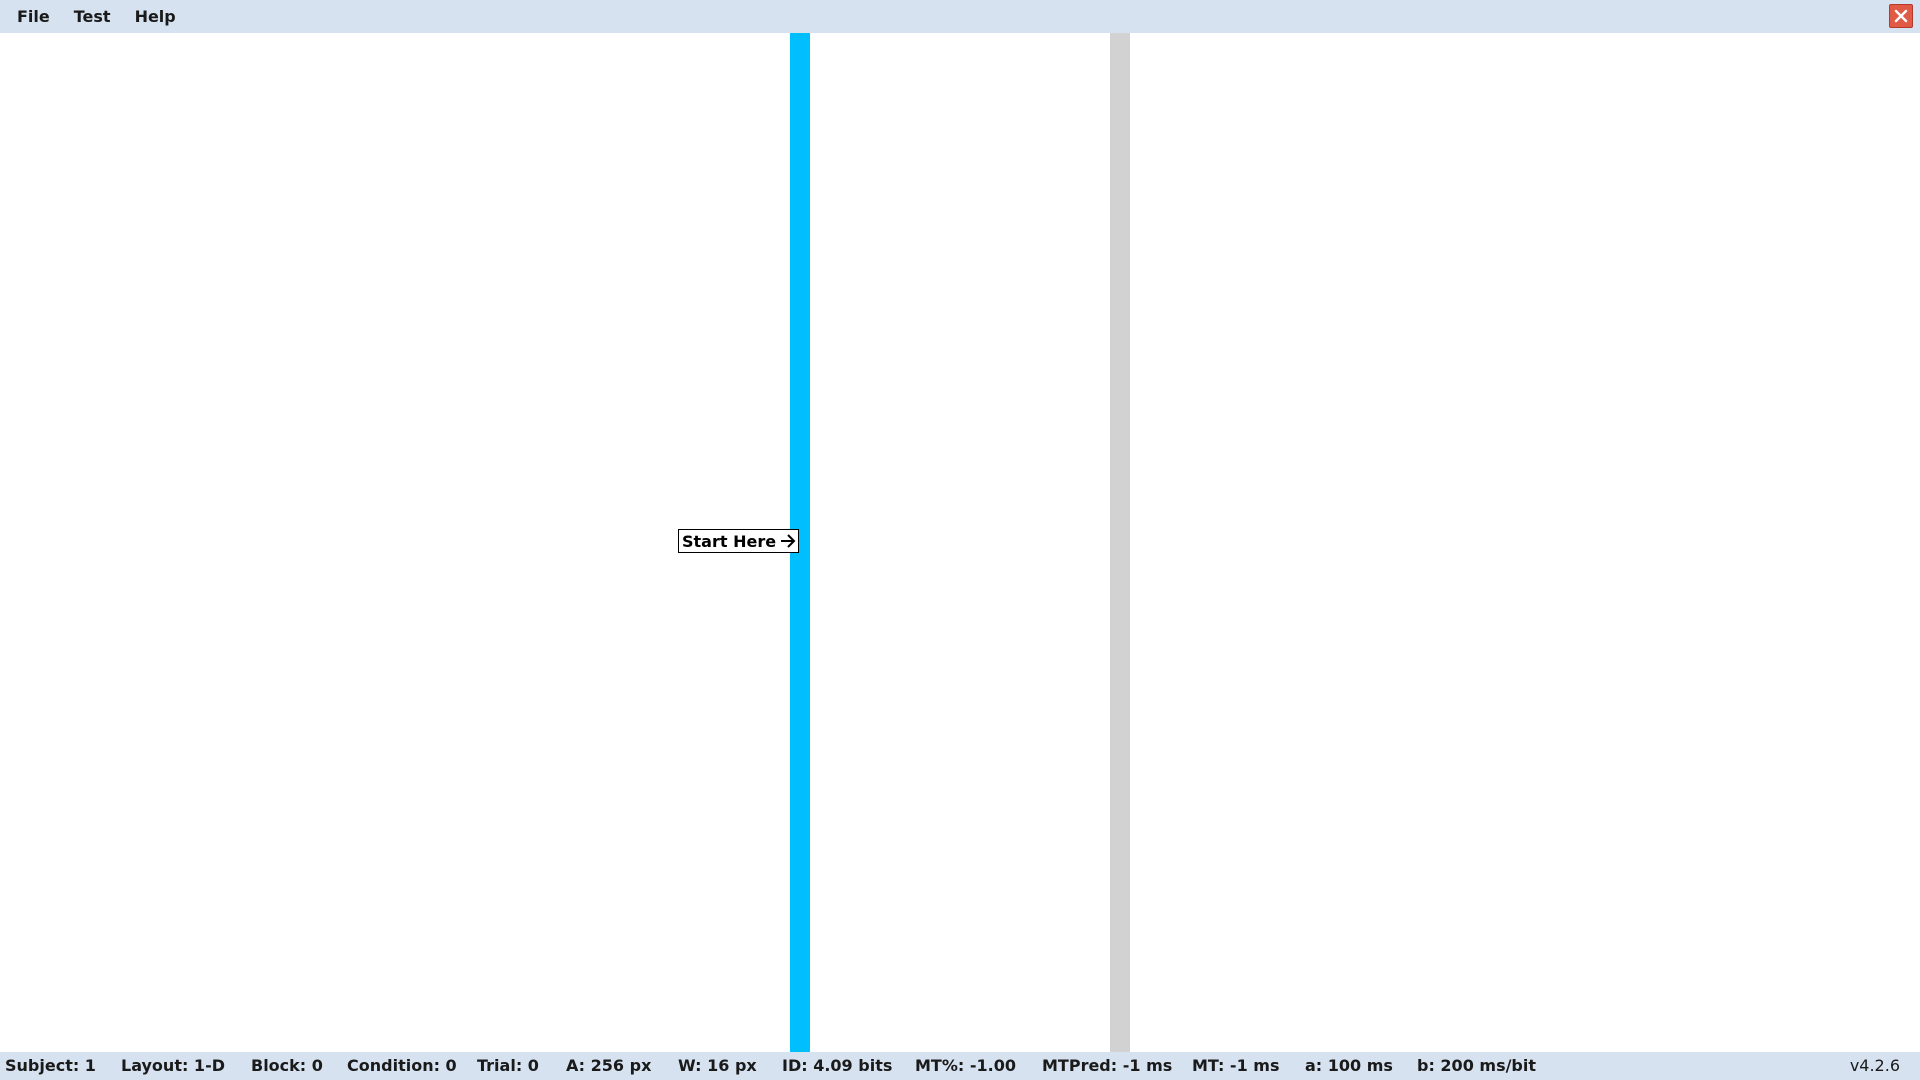  I want to click on status-id: ID: 4.09 bits, so click(837, 1065).